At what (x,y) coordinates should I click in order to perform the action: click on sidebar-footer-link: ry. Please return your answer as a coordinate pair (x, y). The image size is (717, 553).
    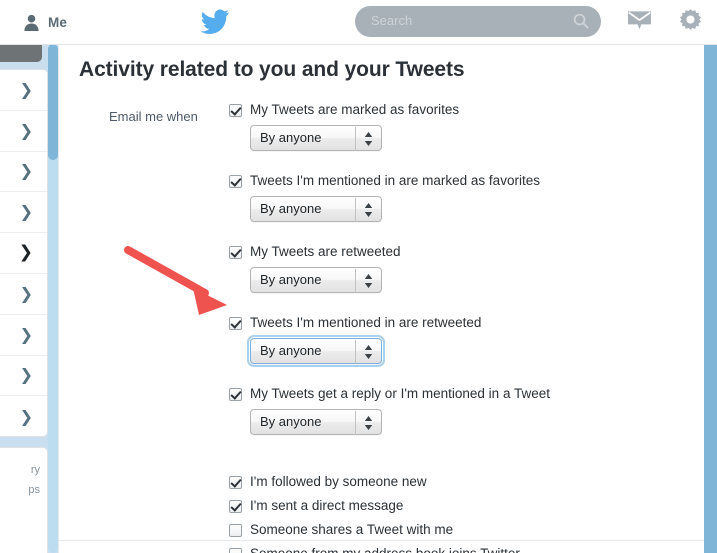
    Looking at the image, I should click on (35, 470).